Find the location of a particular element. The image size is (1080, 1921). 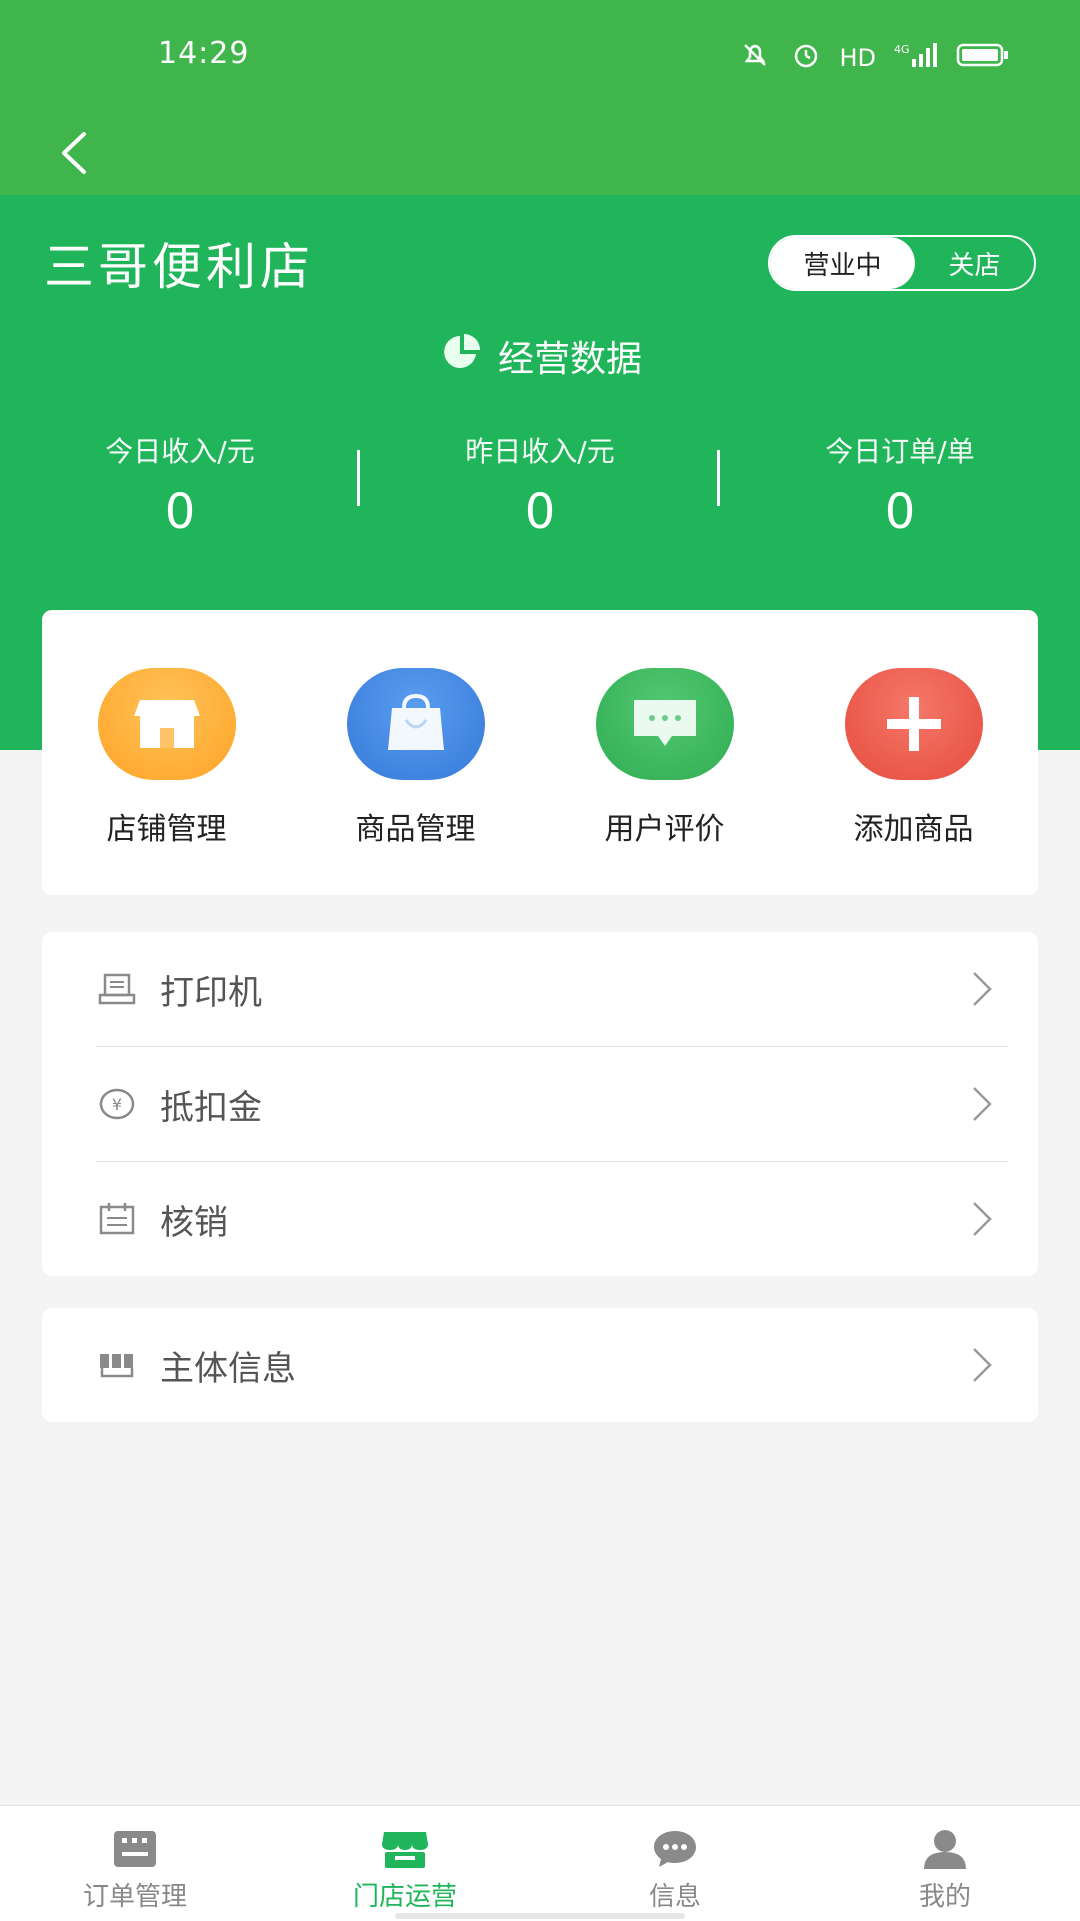

entity-info-card: 主体信息 is located at coordinates (540, 1365).